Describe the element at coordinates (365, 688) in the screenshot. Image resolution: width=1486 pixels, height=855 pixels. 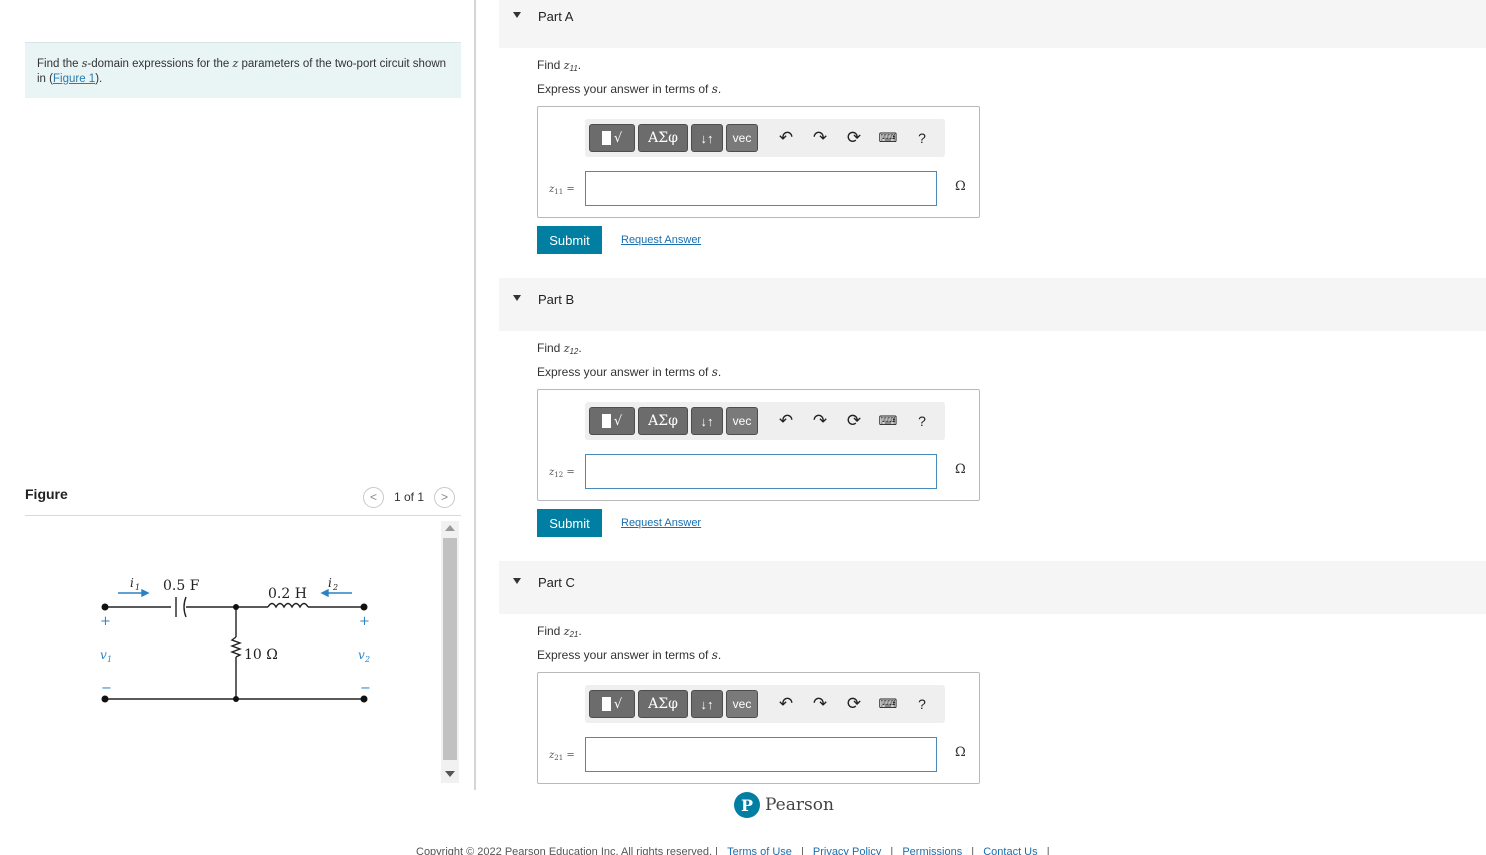
I see `v2-minus: −` at that location.